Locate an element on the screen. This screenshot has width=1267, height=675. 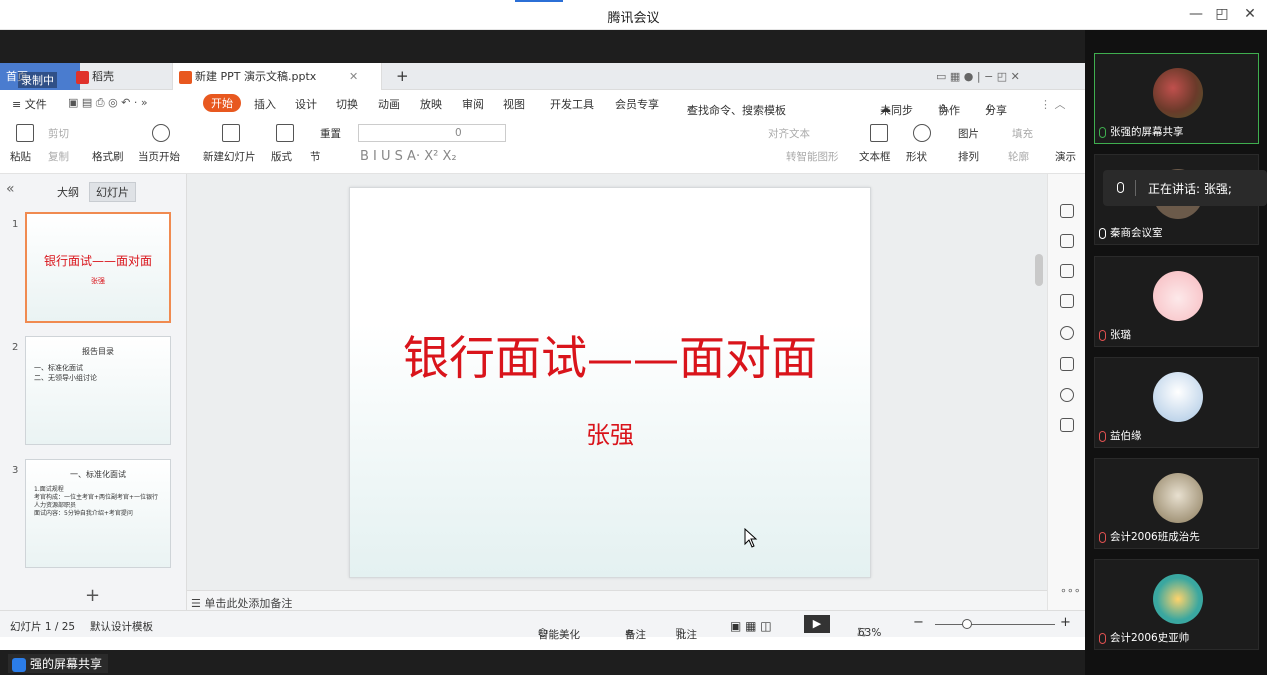
screen-share-bar: 强的屏幕共享 is located at coordinates (542, 662).